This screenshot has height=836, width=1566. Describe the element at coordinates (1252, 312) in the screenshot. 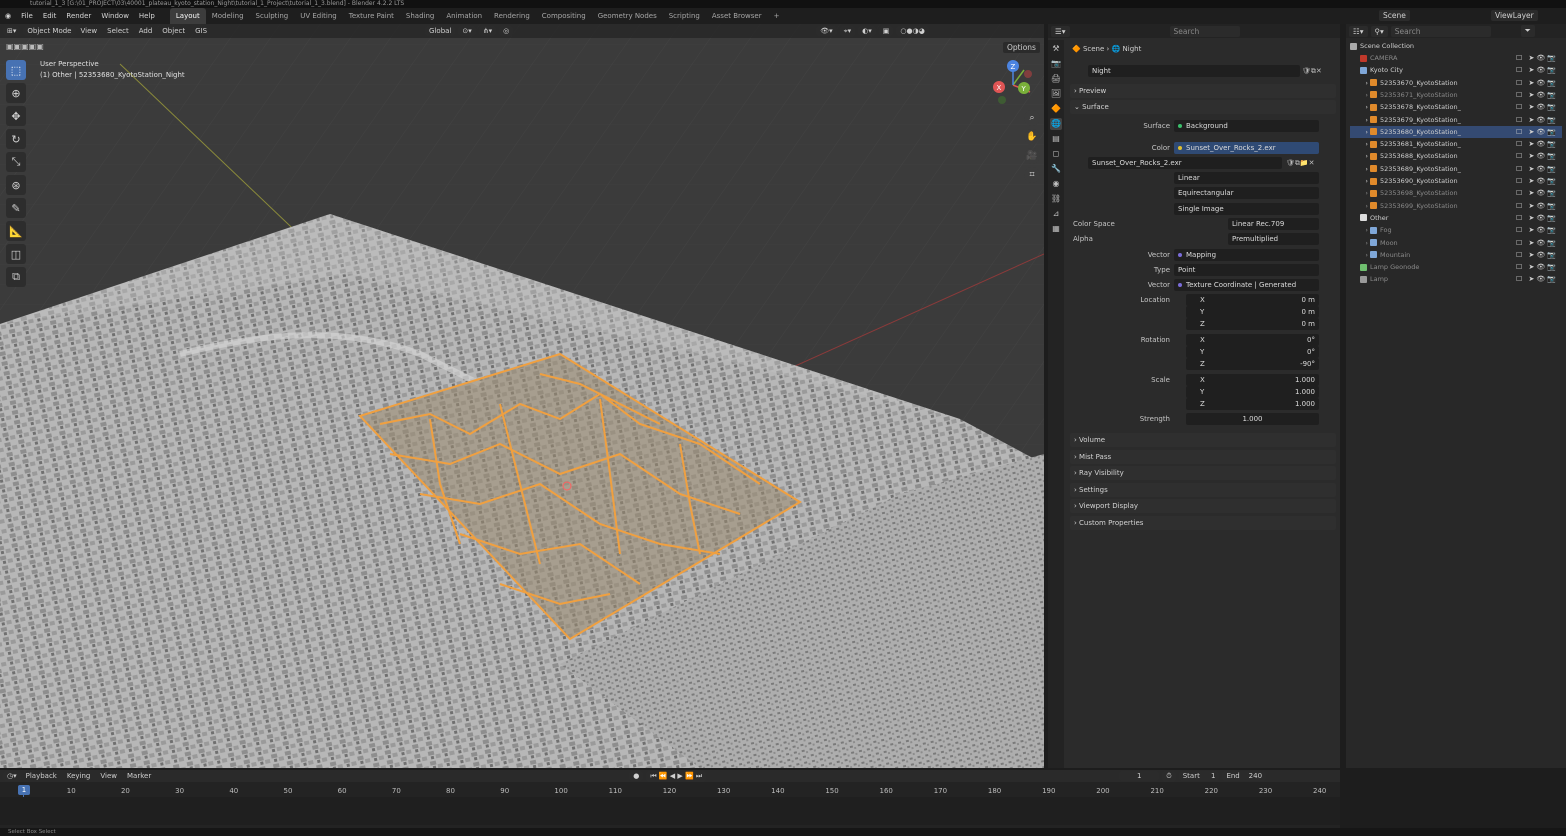

I see `location-y-field: Y 0 m` at that location.